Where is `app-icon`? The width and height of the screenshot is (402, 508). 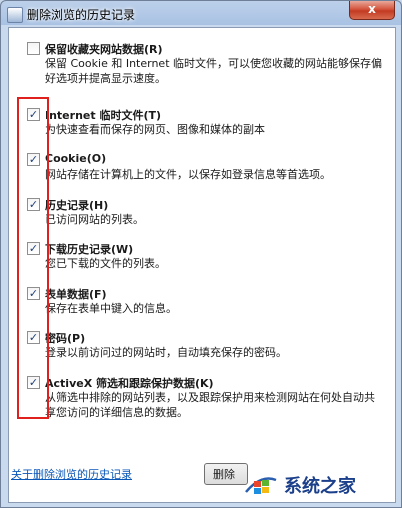
app-icon is located at coordinates (15, 15).